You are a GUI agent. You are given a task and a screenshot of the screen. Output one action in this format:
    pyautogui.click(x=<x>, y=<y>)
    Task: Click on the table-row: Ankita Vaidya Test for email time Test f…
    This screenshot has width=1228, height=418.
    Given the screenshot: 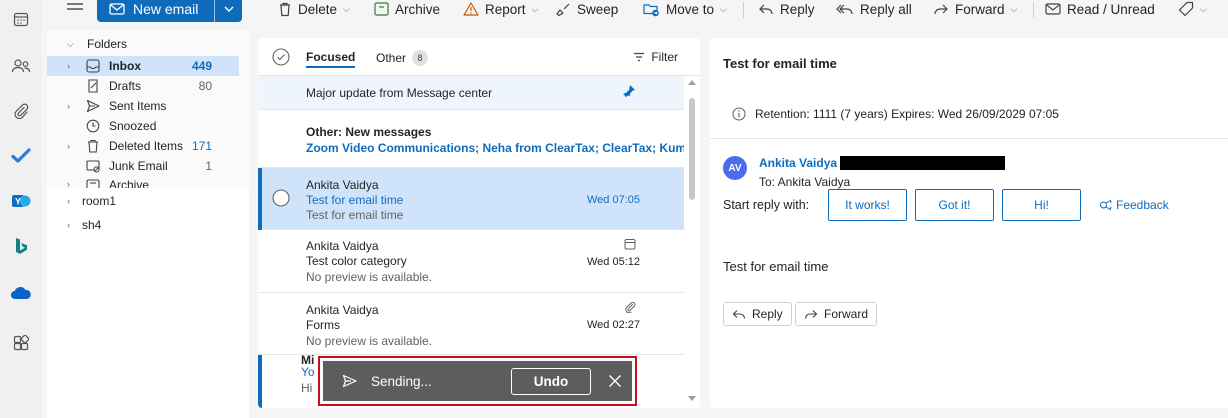 What is the action you would take?
    pyautogui.click(x=471, y=199)
    